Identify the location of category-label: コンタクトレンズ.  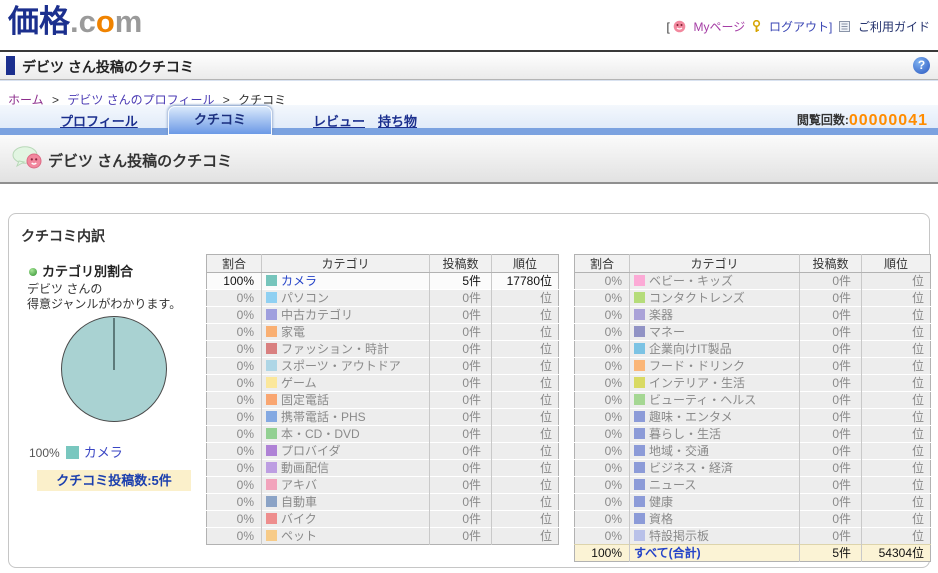
(697, 298).